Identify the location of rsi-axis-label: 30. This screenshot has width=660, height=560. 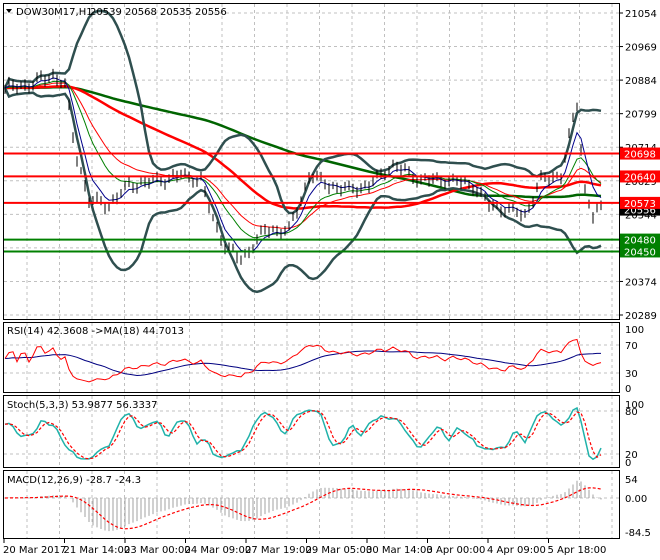
(631, 374).